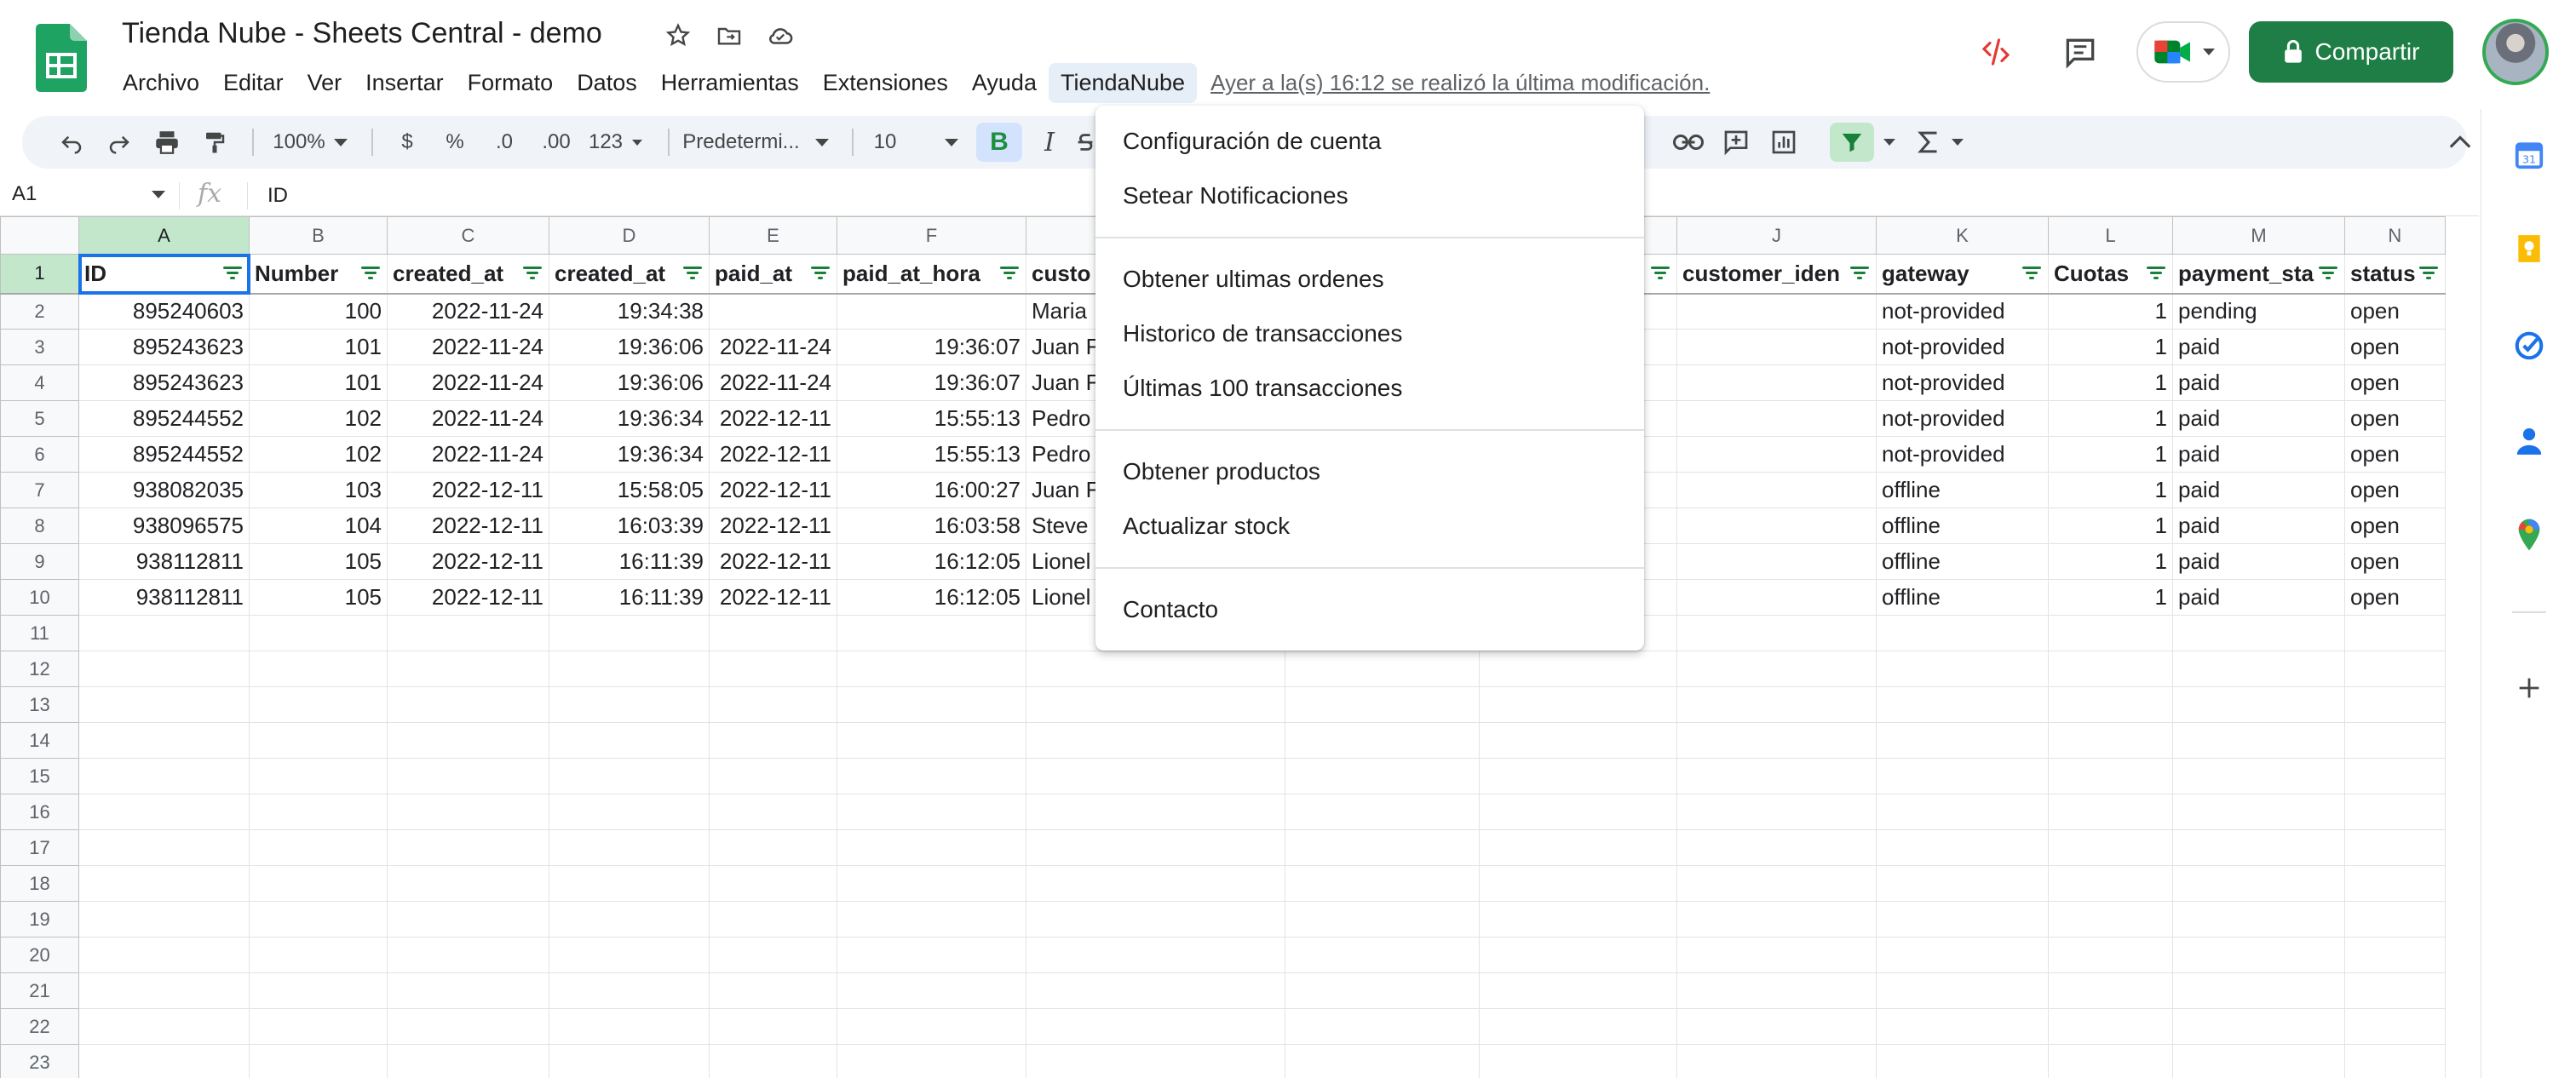  I want to click on cell: 16:00:27, so click(931, 490).